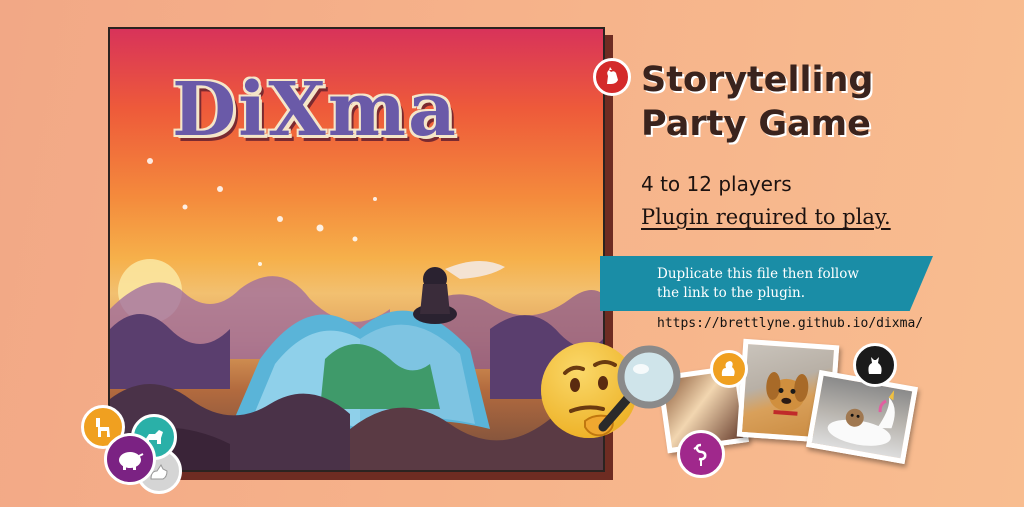 The width and height of the screenshot is (1024, 507). Describe the element at coordinates (612, 77) in the screenshot. I see `rooster-icon` at that location.